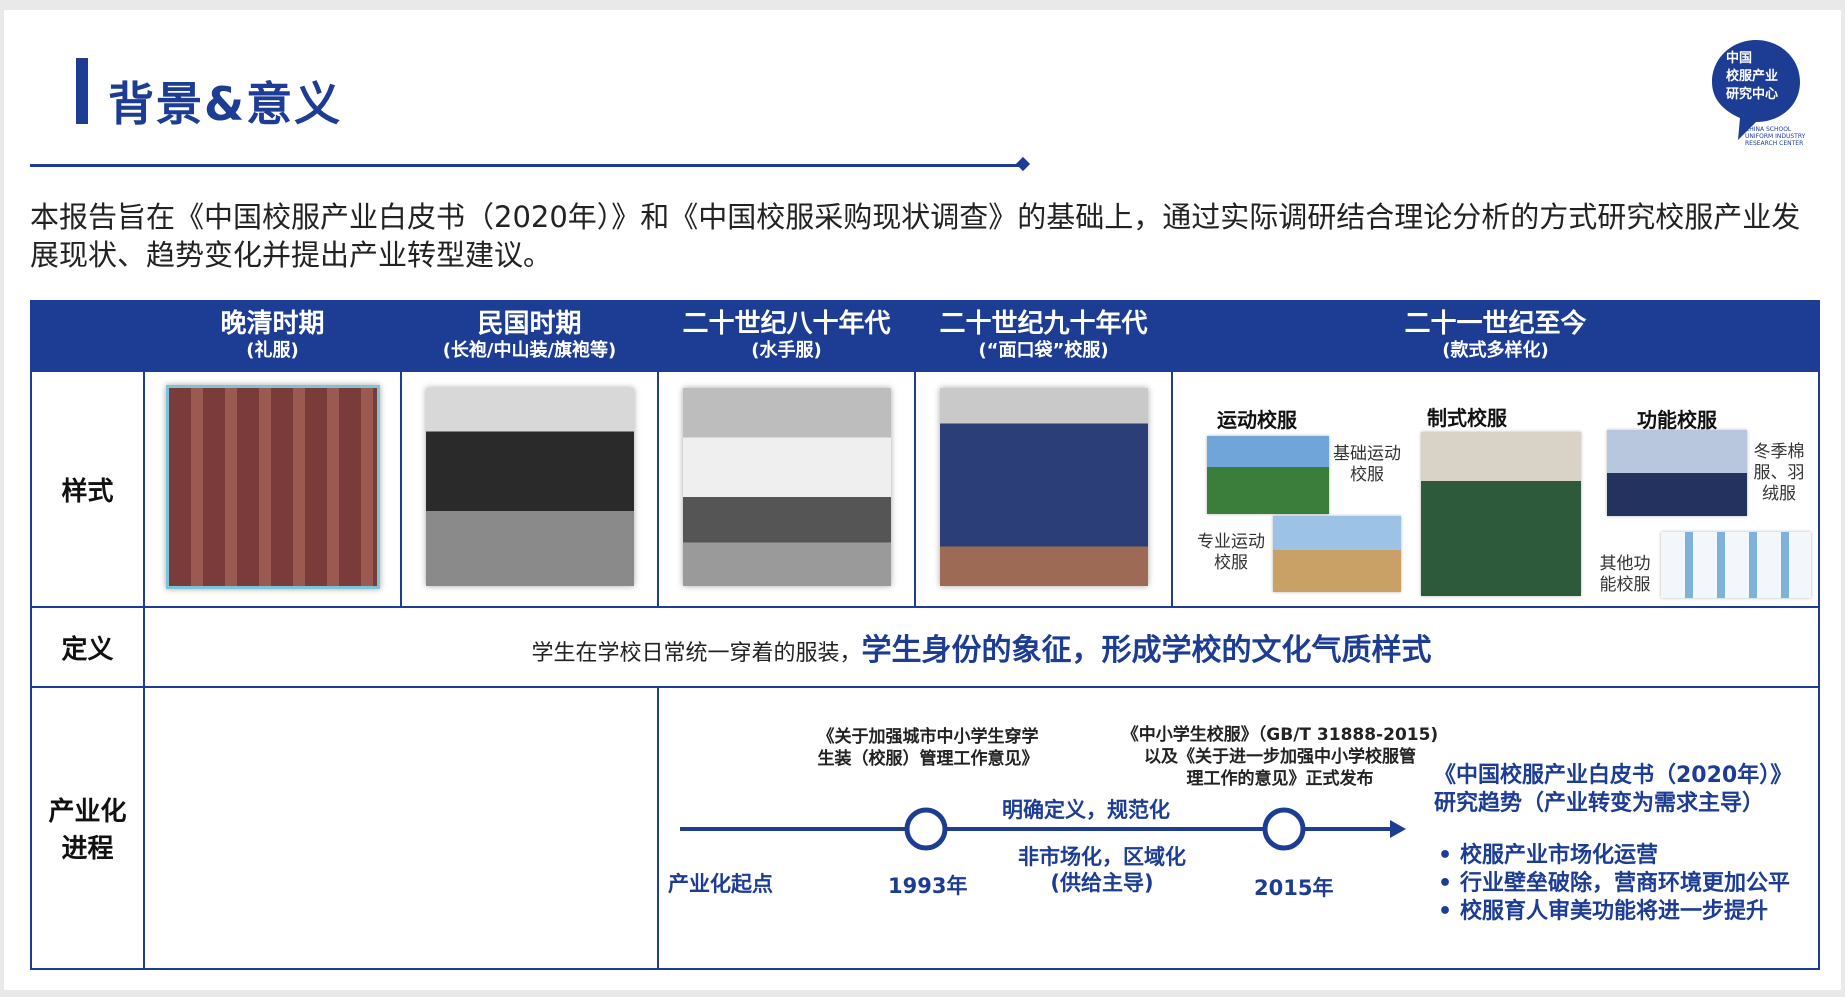 The image size is (1845, 997). I want to click on year-2015-label: 2015年, so click(1294, 888).